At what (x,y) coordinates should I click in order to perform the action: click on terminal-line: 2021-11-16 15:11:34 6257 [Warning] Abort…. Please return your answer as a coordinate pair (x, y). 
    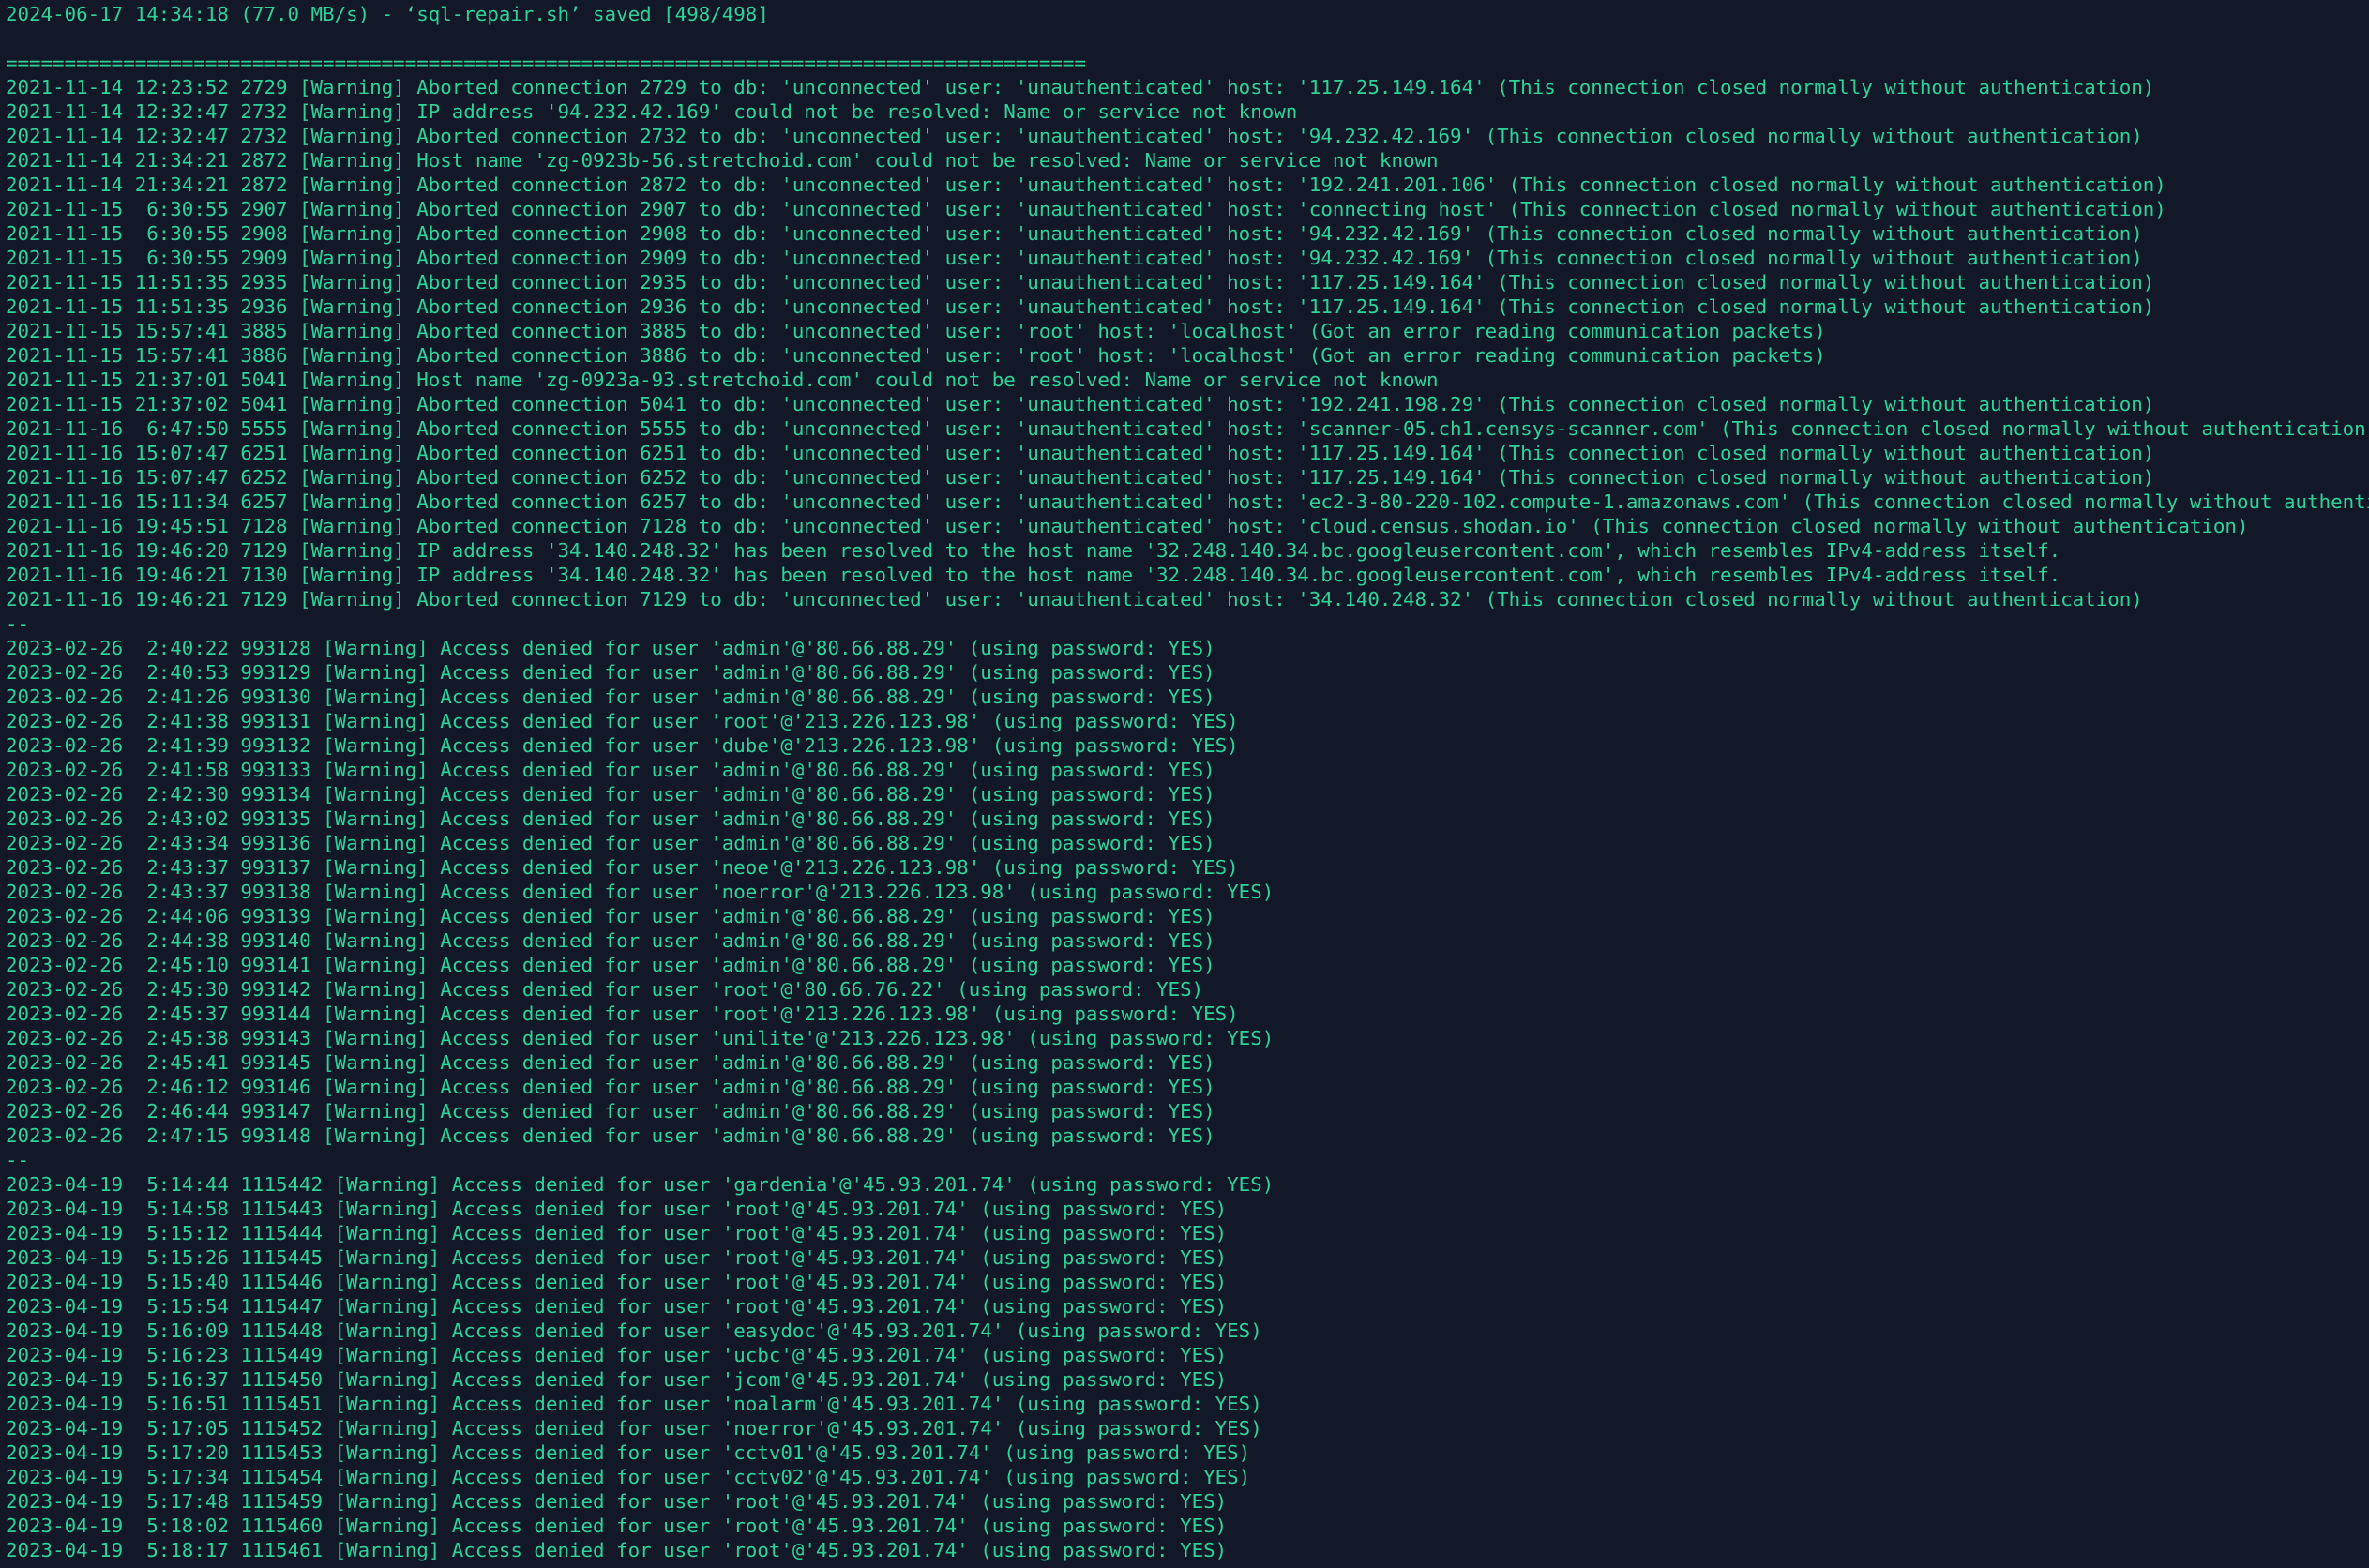
    Looking at the image, I should click on (1187, 502).